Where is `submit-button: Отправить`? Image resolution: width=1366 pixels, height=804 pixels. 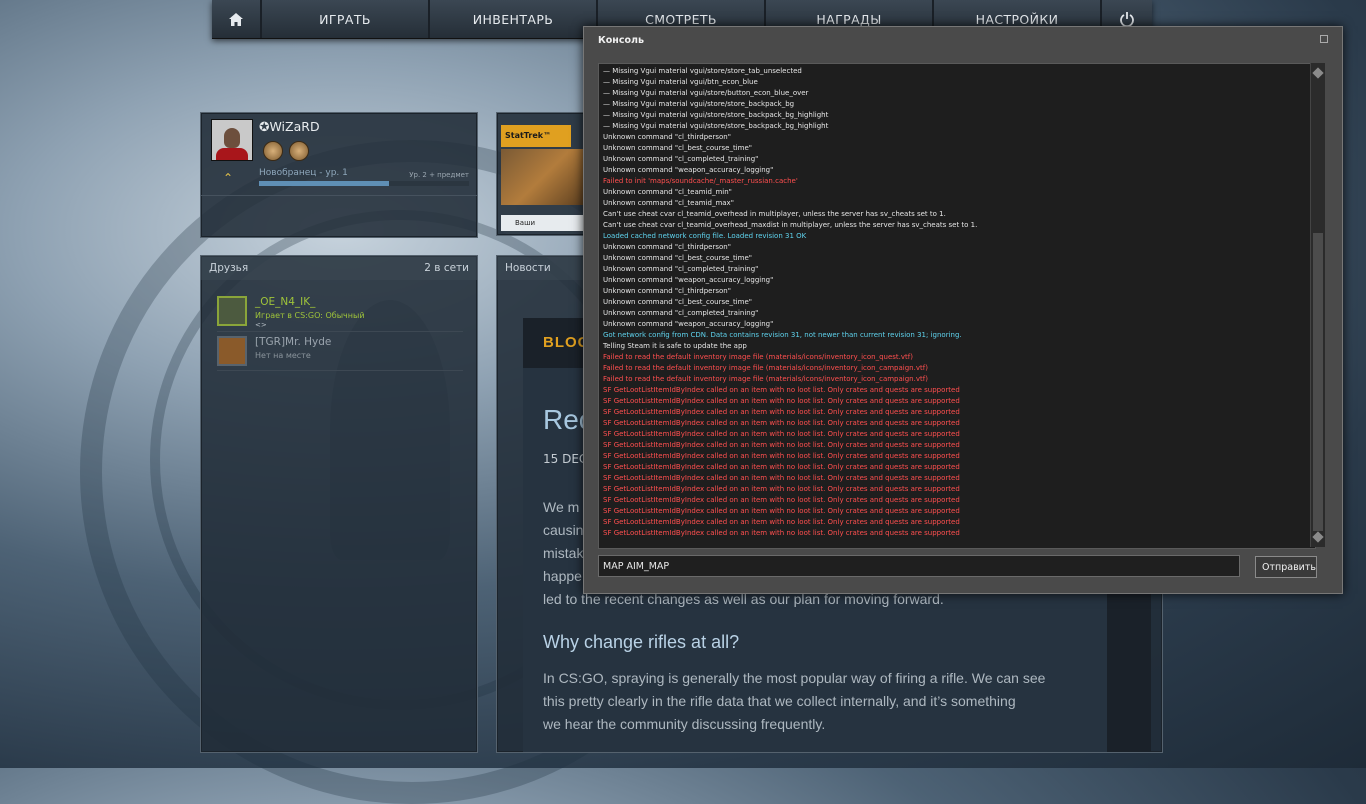 submit-button: Отправить is located at coordinates (1286, 567).